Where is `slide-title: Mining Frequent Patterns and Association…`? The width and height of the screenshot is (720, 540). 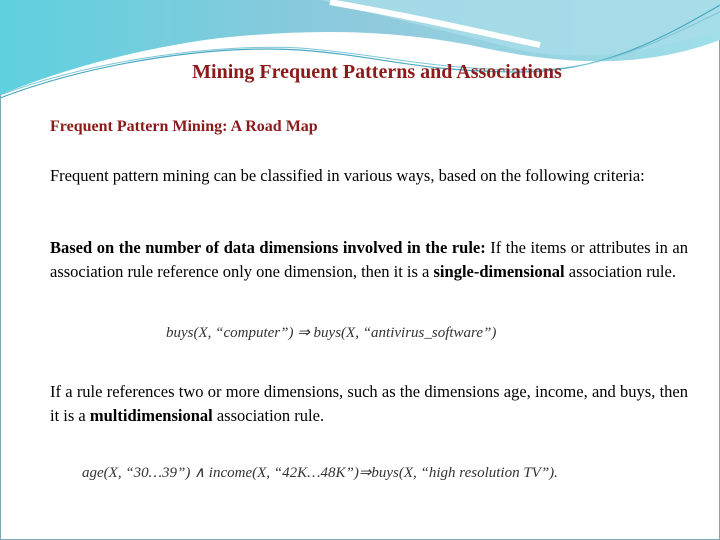
slide-title: Mining Frequent Patterns and Association… is located at coordinates (377, 72).